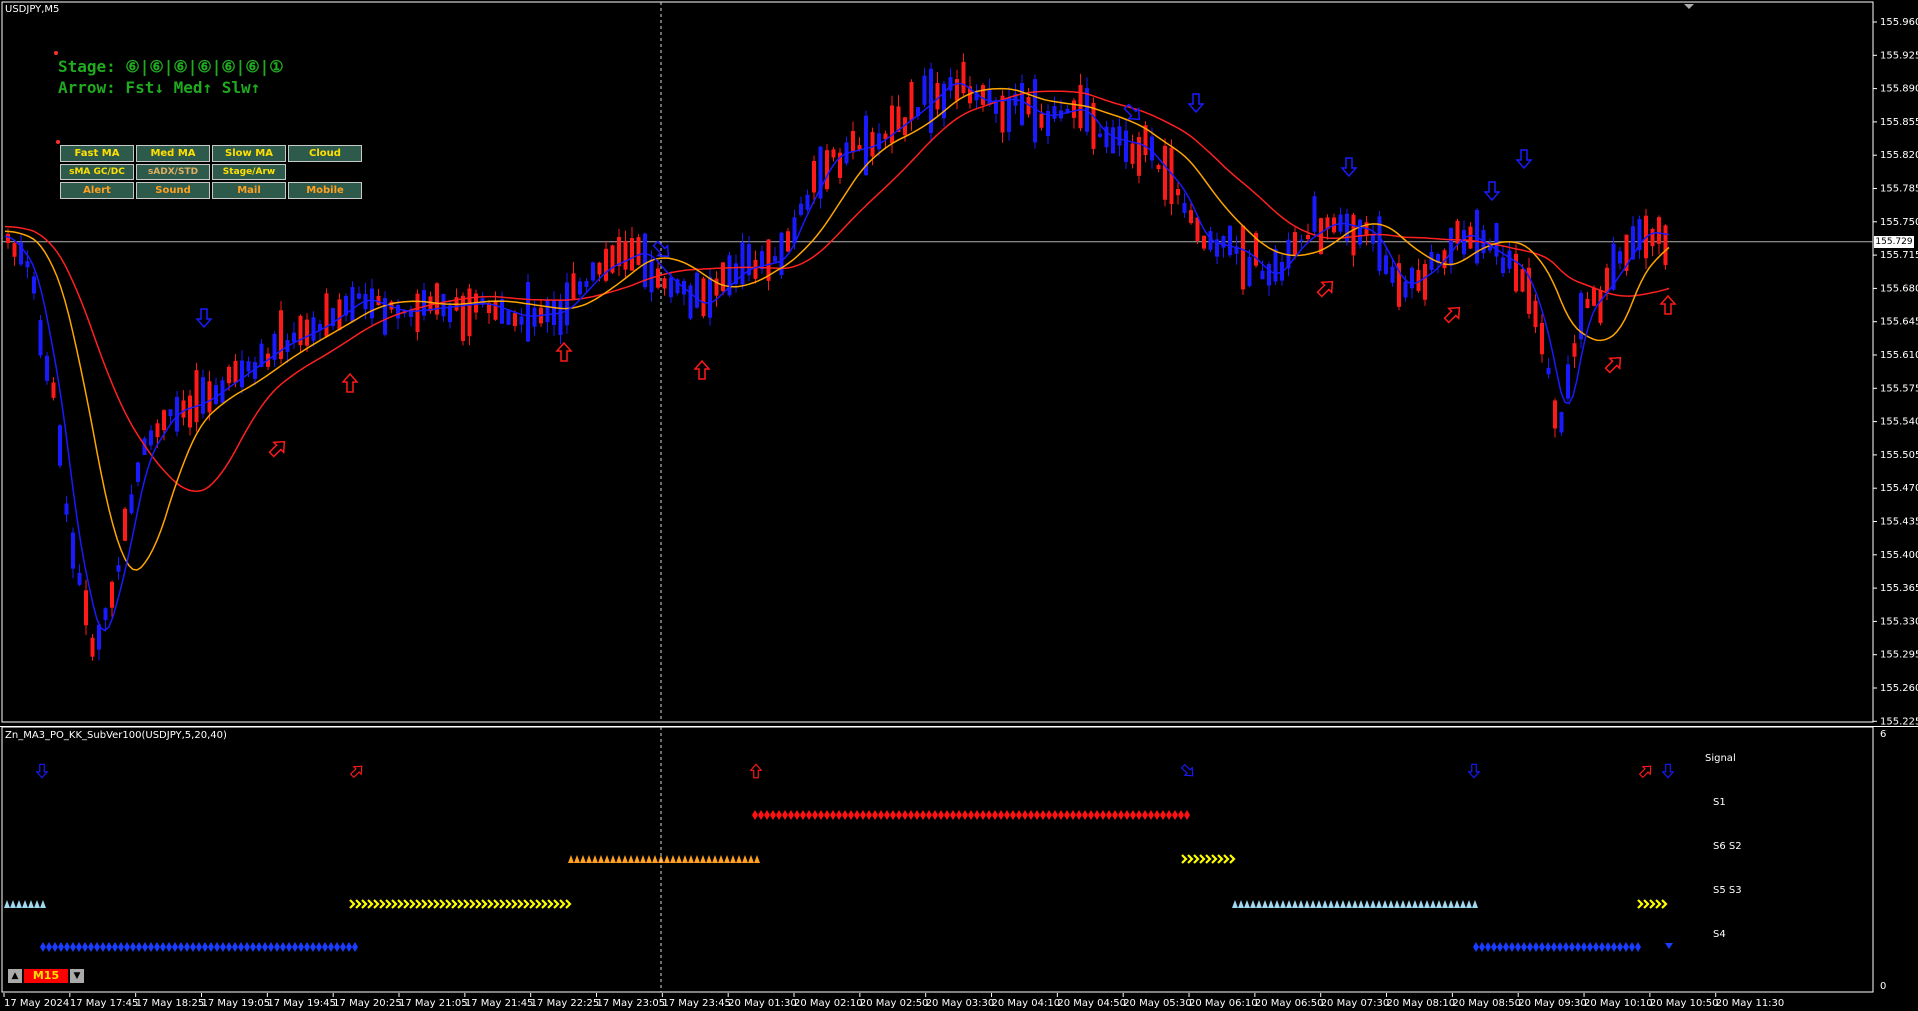  I want to click on sma-gcdc-button: sMA GC/DC, so click(97, 172).